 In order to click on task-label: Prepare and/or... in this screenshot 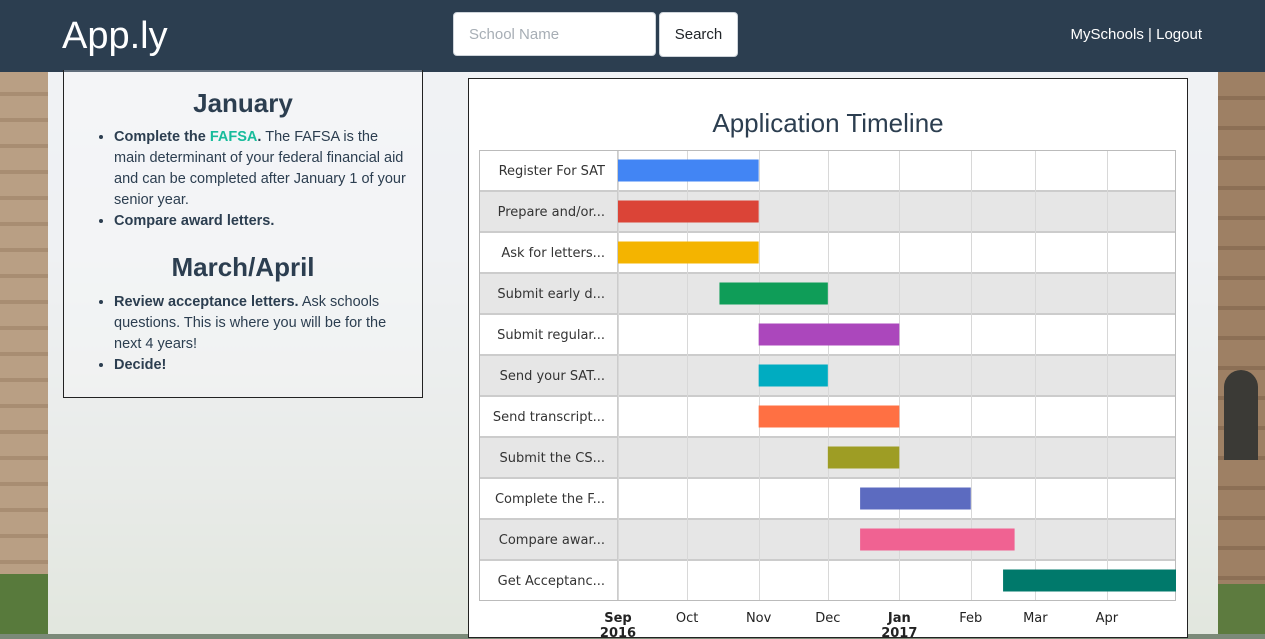, I will do `click(551, 212)`.